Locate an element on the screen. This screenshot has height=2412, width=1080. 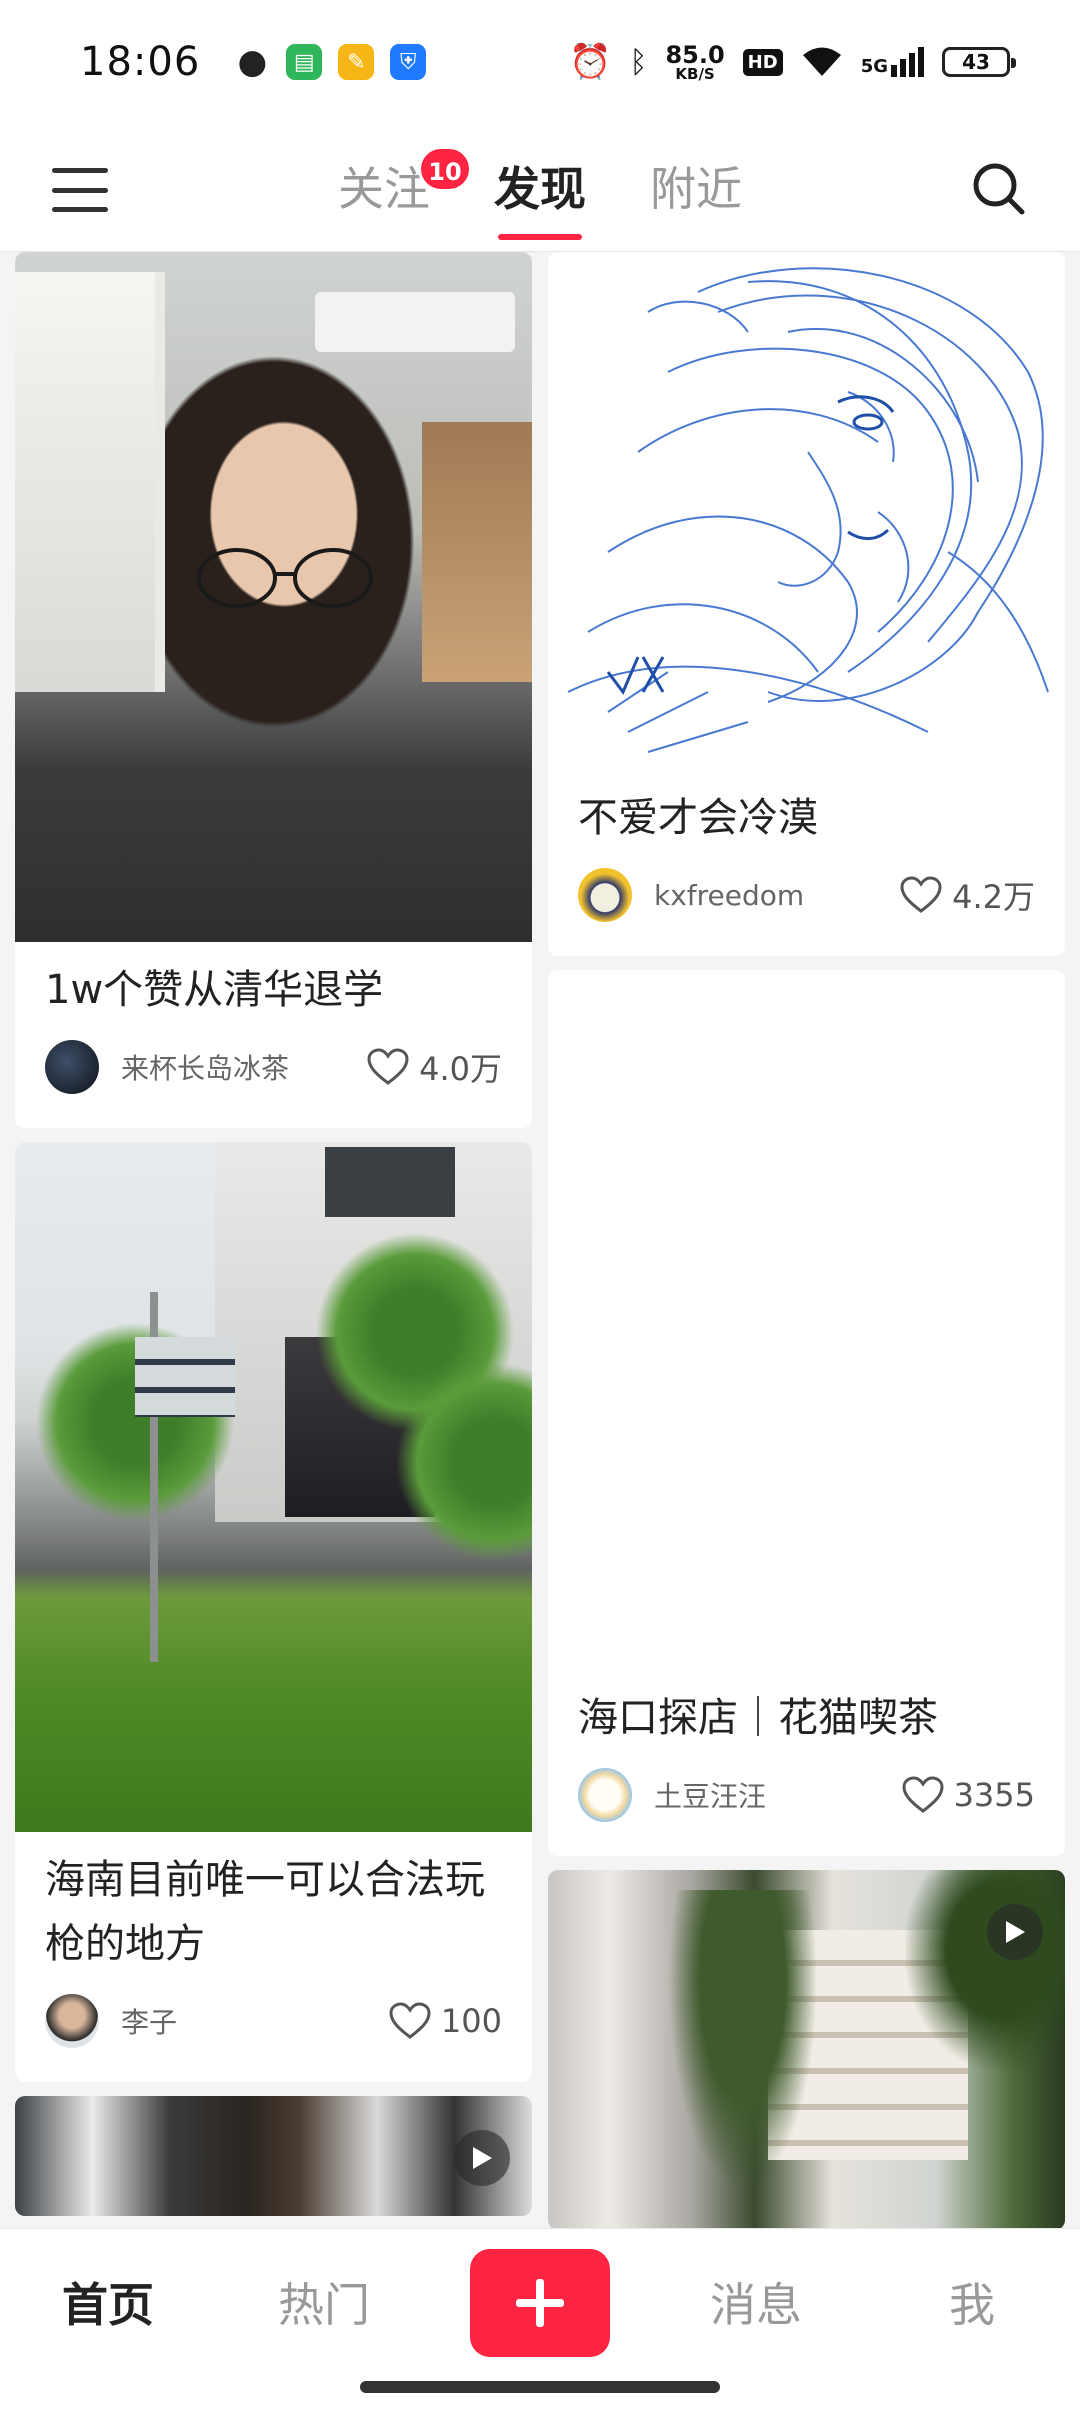
like-button: 3355 is located at coordinates (968, 1795).